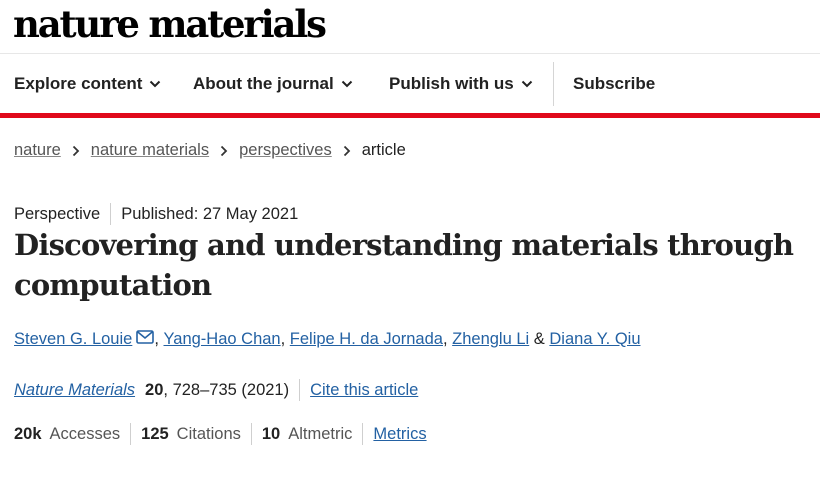 The height and width of the screenshot is (482, 820). Describe the element at coordinates (78, 83) in the screenshot. I see `nav-explore-content-label: Explore content` at that location.